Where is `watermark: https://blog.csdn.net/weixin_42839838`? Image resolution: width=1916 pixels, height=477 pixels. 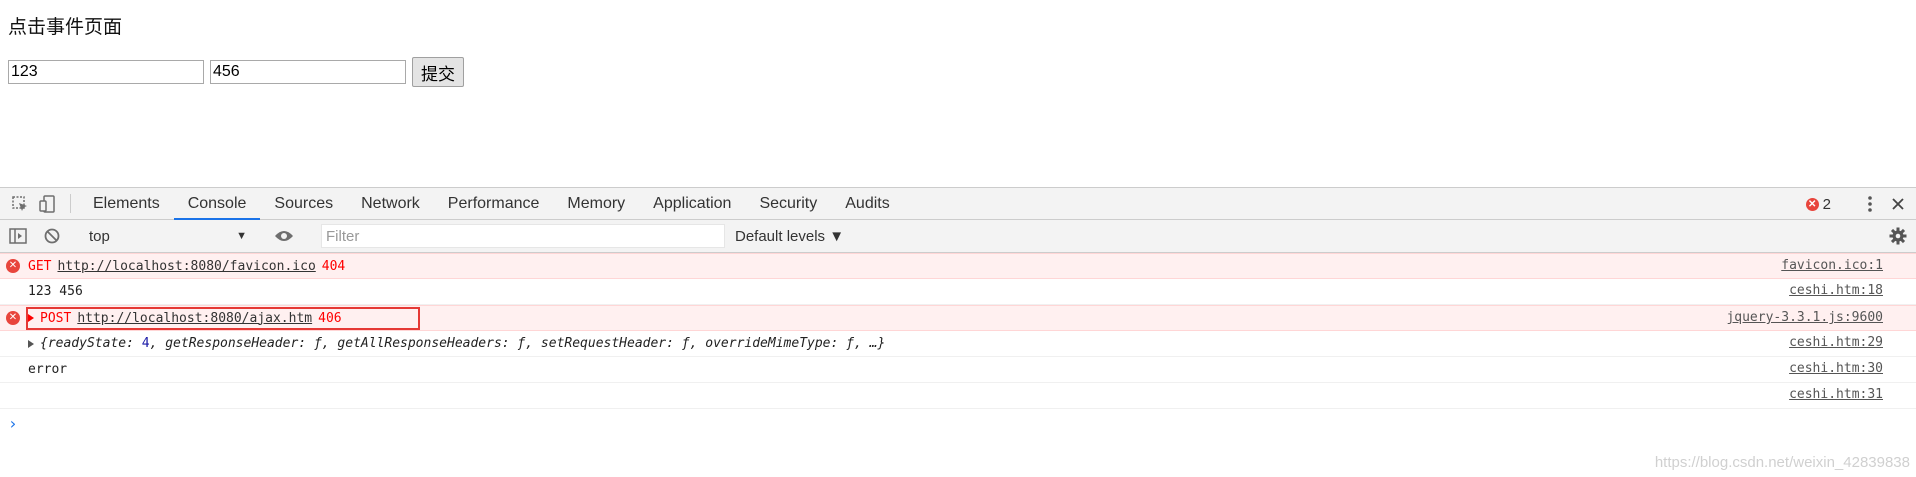 watermark: https://blog.csdn.net/weixin_42839838 is located at coordinates (1782, 462).